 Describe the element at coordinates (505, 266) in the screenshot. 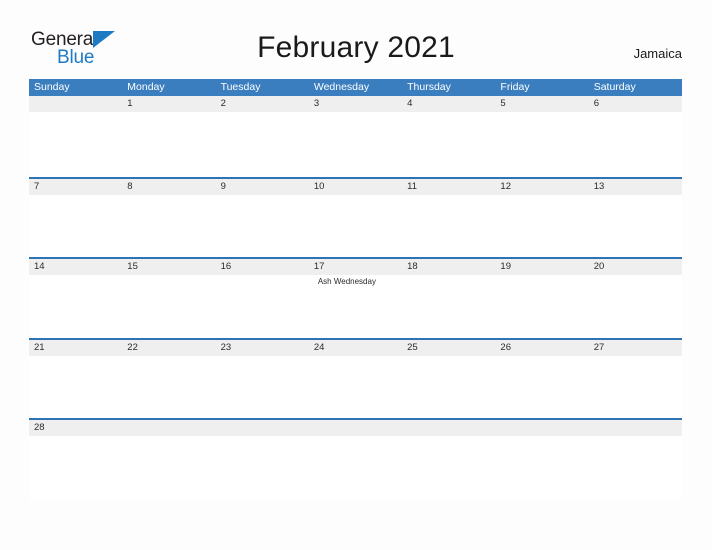

I see `day-number: 19` at that location.